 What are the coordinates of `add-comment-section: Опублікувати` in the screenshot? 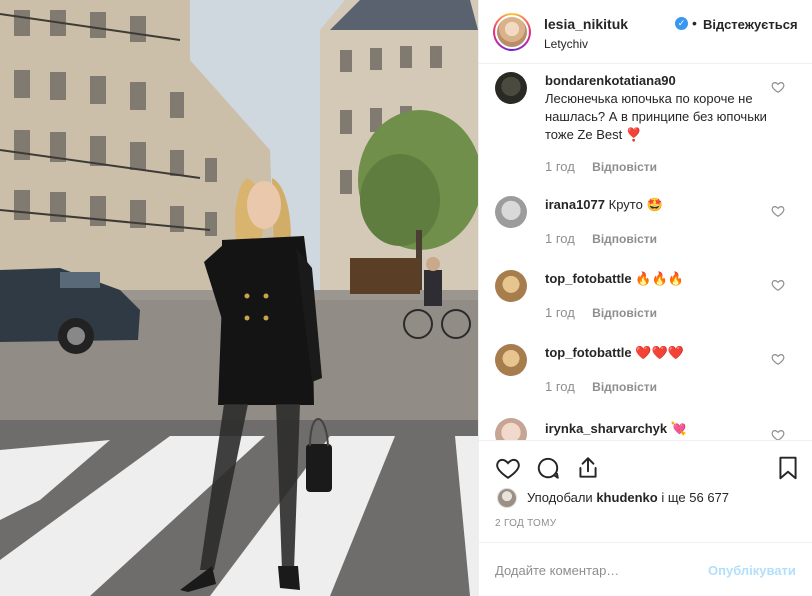 It's located at (645, 569).